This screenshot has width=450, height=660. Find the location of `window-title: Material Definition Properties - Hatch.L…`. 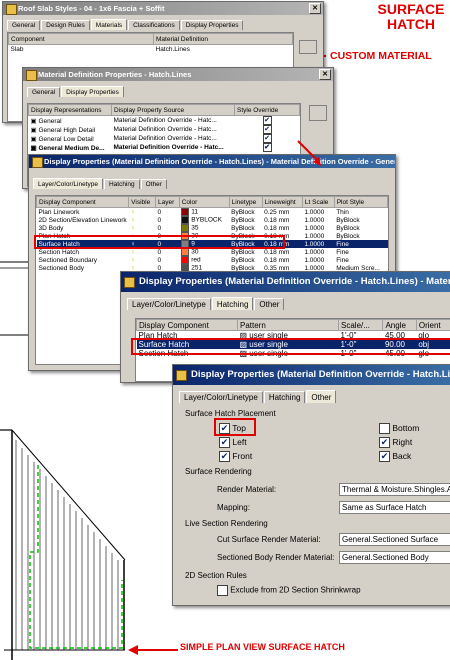

window-title: Material Definition Properties - Hatch.L… is located at coordinates (115, 74).